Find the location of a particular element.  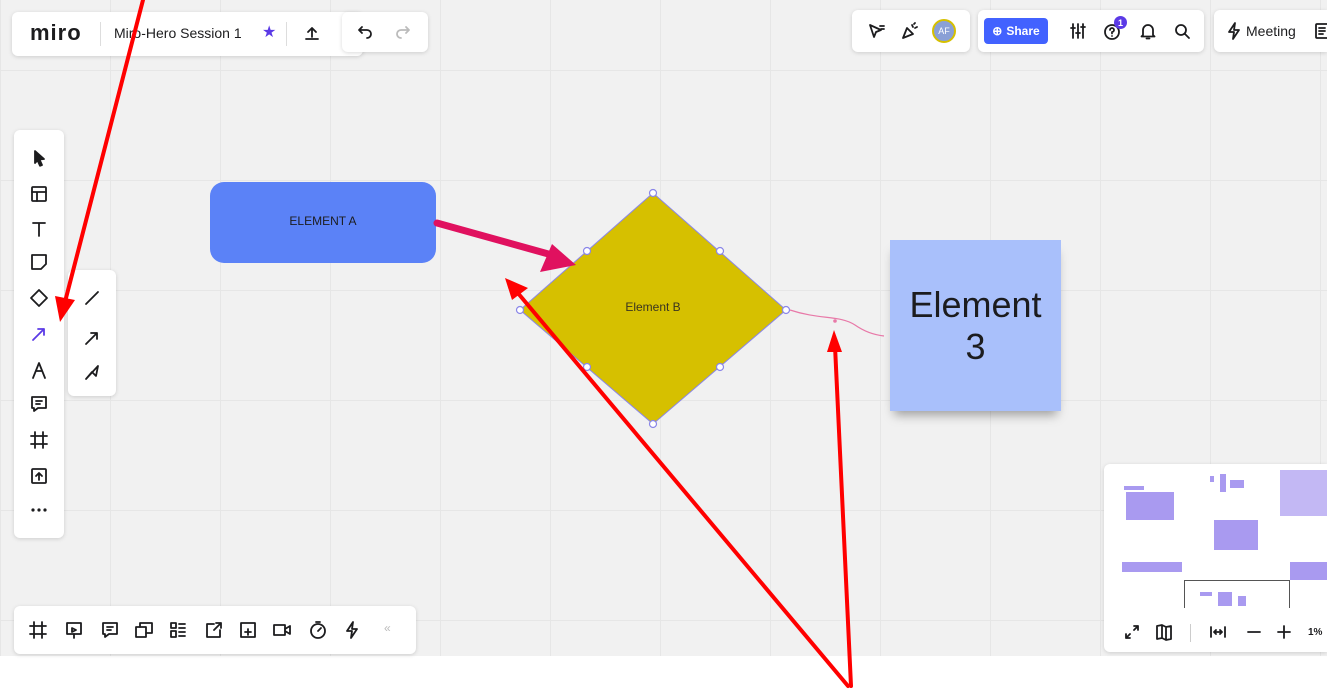

arrow-line-icon is located at coordinates (92, 338).